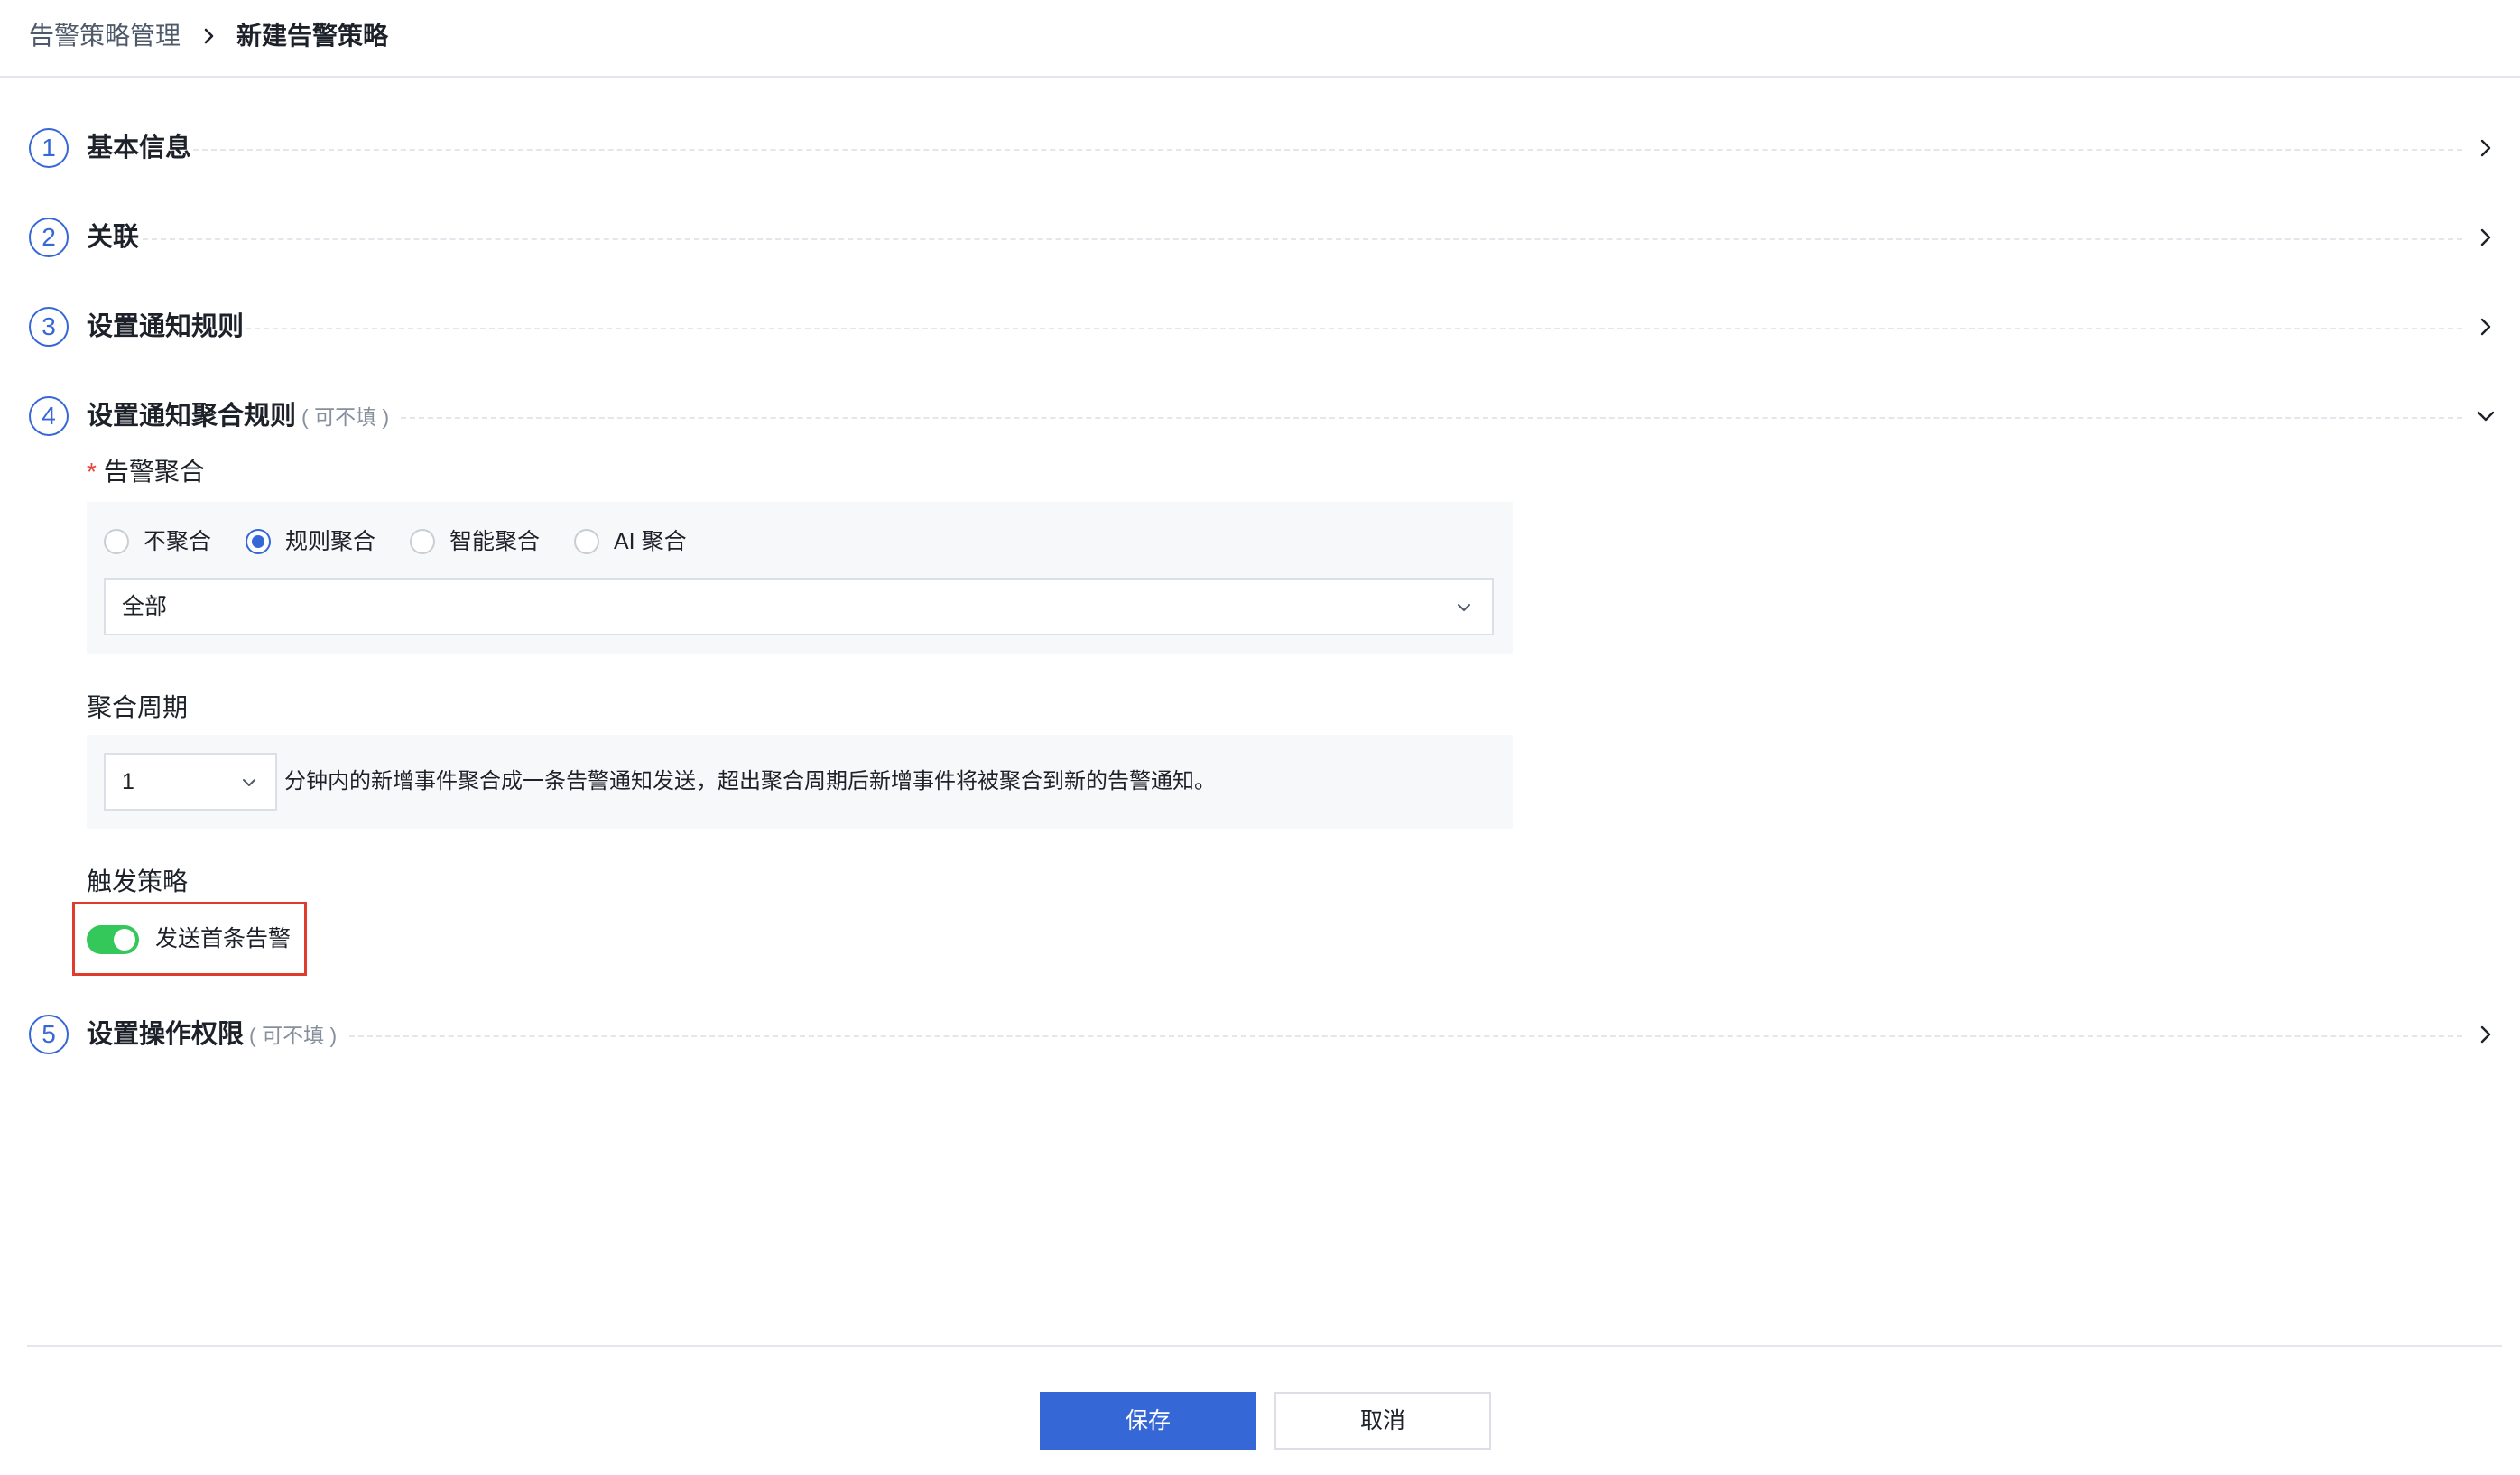  Describe the element at coordinates (212, 1034) in the screenshot. I see `step-title: 设置操作权限( 可不填 )` at that location.